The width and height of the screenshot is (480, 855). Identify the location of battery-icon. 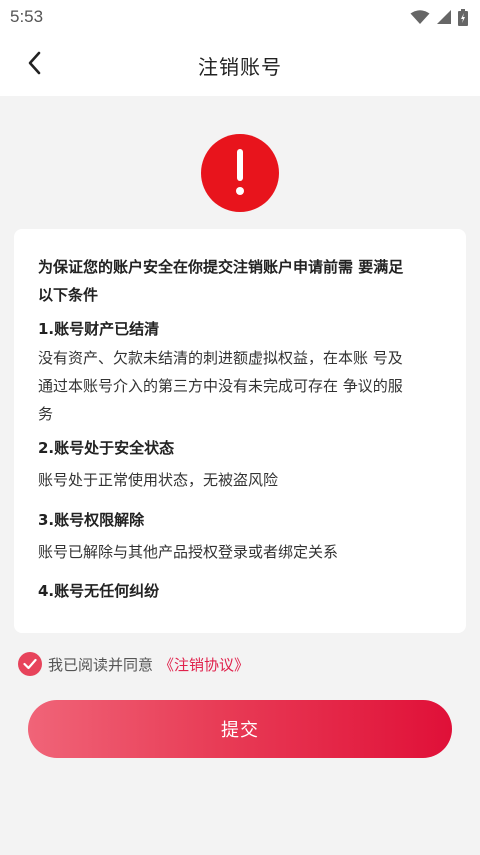
(463, 17).